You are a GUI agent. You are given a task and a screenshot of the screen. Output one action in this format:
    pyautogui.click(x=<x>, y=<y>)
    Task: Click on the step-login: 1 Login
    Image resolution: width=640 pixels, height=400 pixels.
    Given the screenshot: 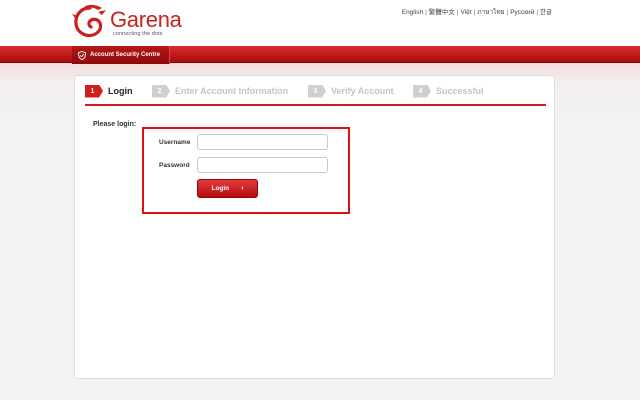 What is the action you would take?
    pyautogui.click(x=109, y=91)
    